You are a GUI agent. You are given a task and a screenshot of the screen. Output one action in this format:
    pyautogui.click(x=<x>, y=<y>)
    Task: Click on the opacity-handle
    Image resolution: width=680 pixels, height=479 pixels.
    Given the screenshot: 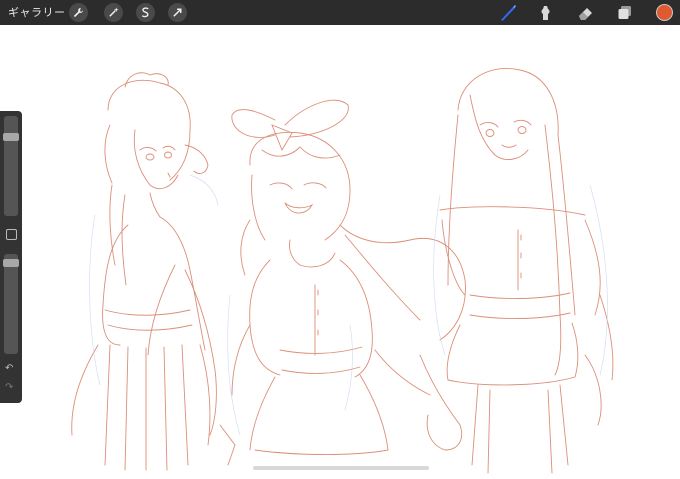 What is the action you would take?
    pyautogui.click(x=11, y=262)
    